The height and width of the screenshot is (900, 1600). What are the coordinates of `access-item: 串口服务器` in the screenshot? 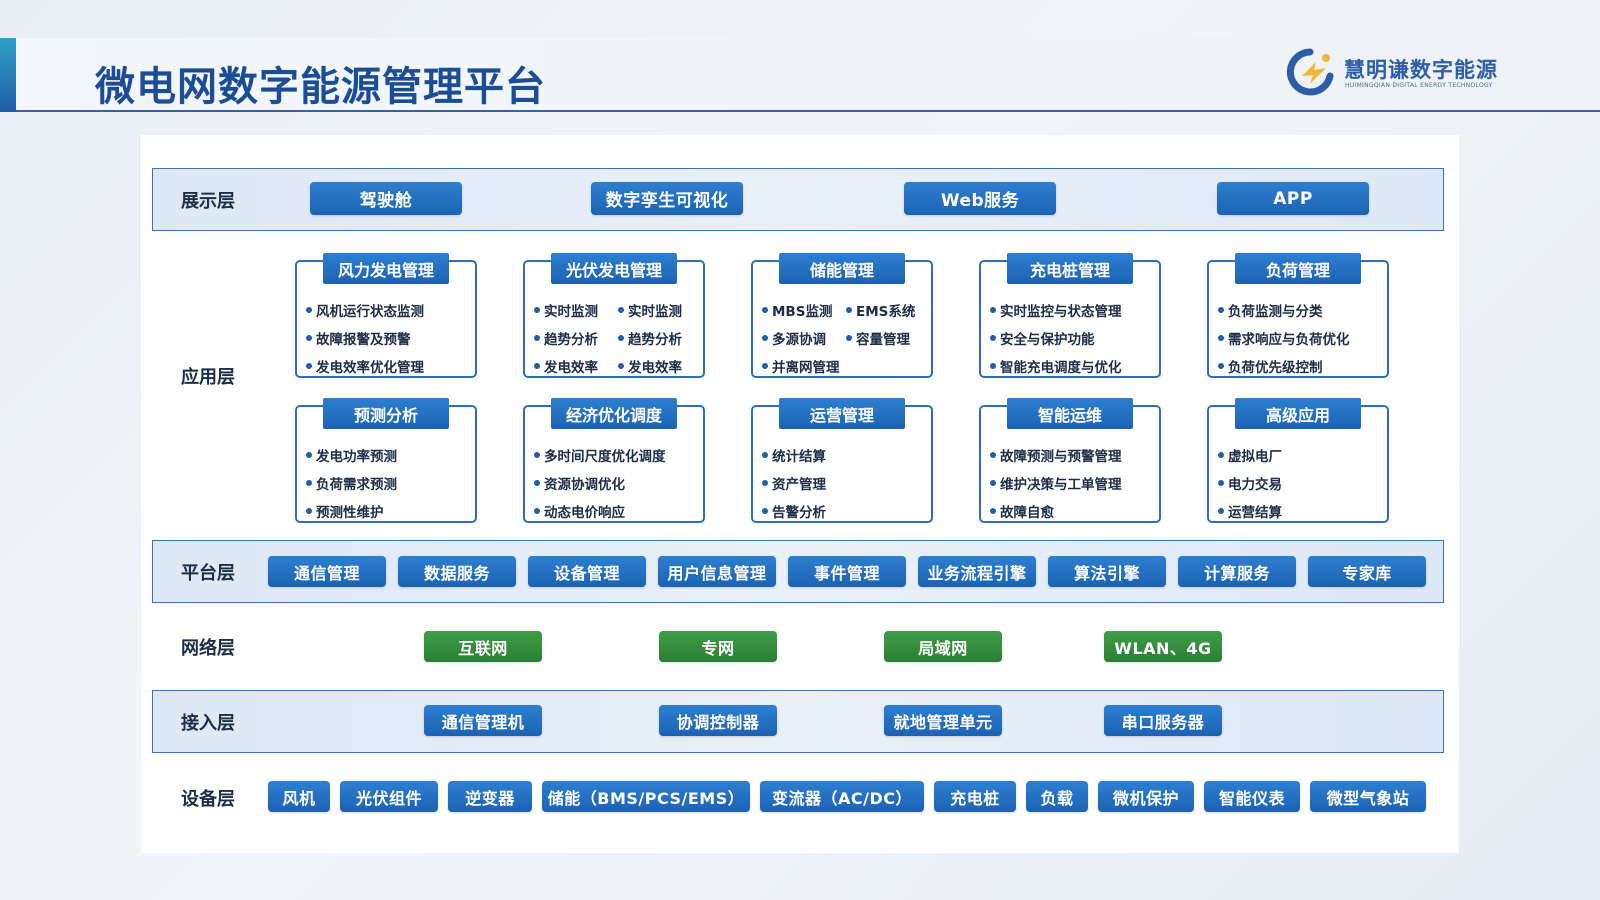 It's located at (1163, 720).